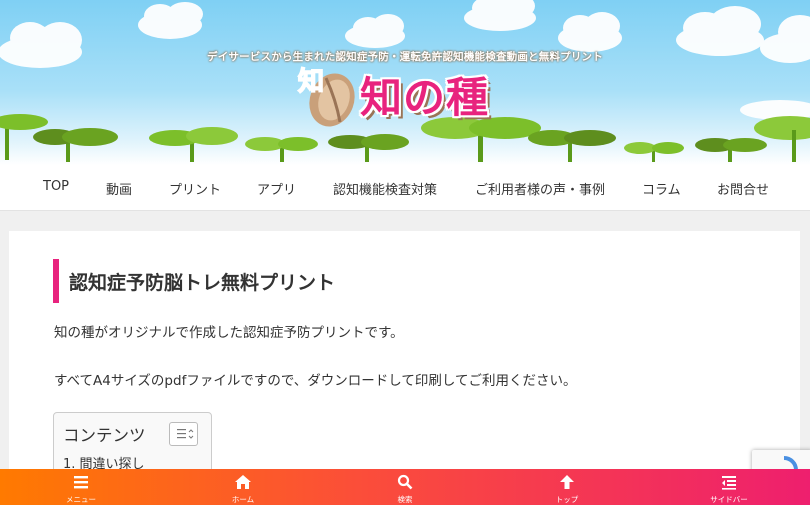 Image resolution: width=810 pixels, height=505 pixels. What do you see at coordinates (56, 186) in the screenshot?
I see `nav-item-top: TOP` at bounding box center [56, 186].